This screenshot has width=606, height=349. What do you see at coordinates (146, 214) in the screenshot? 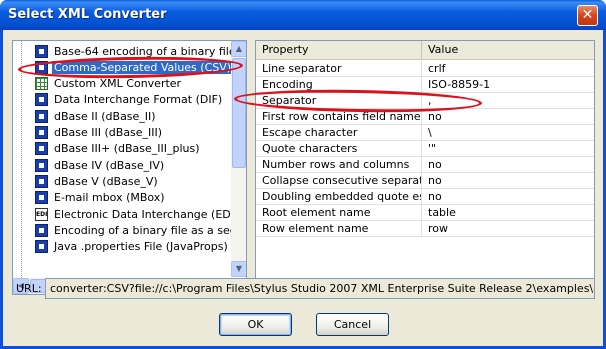
I see `converter-list-item-label: Electronic Data Interchange (EDI)` at bounding box center [146, 214].